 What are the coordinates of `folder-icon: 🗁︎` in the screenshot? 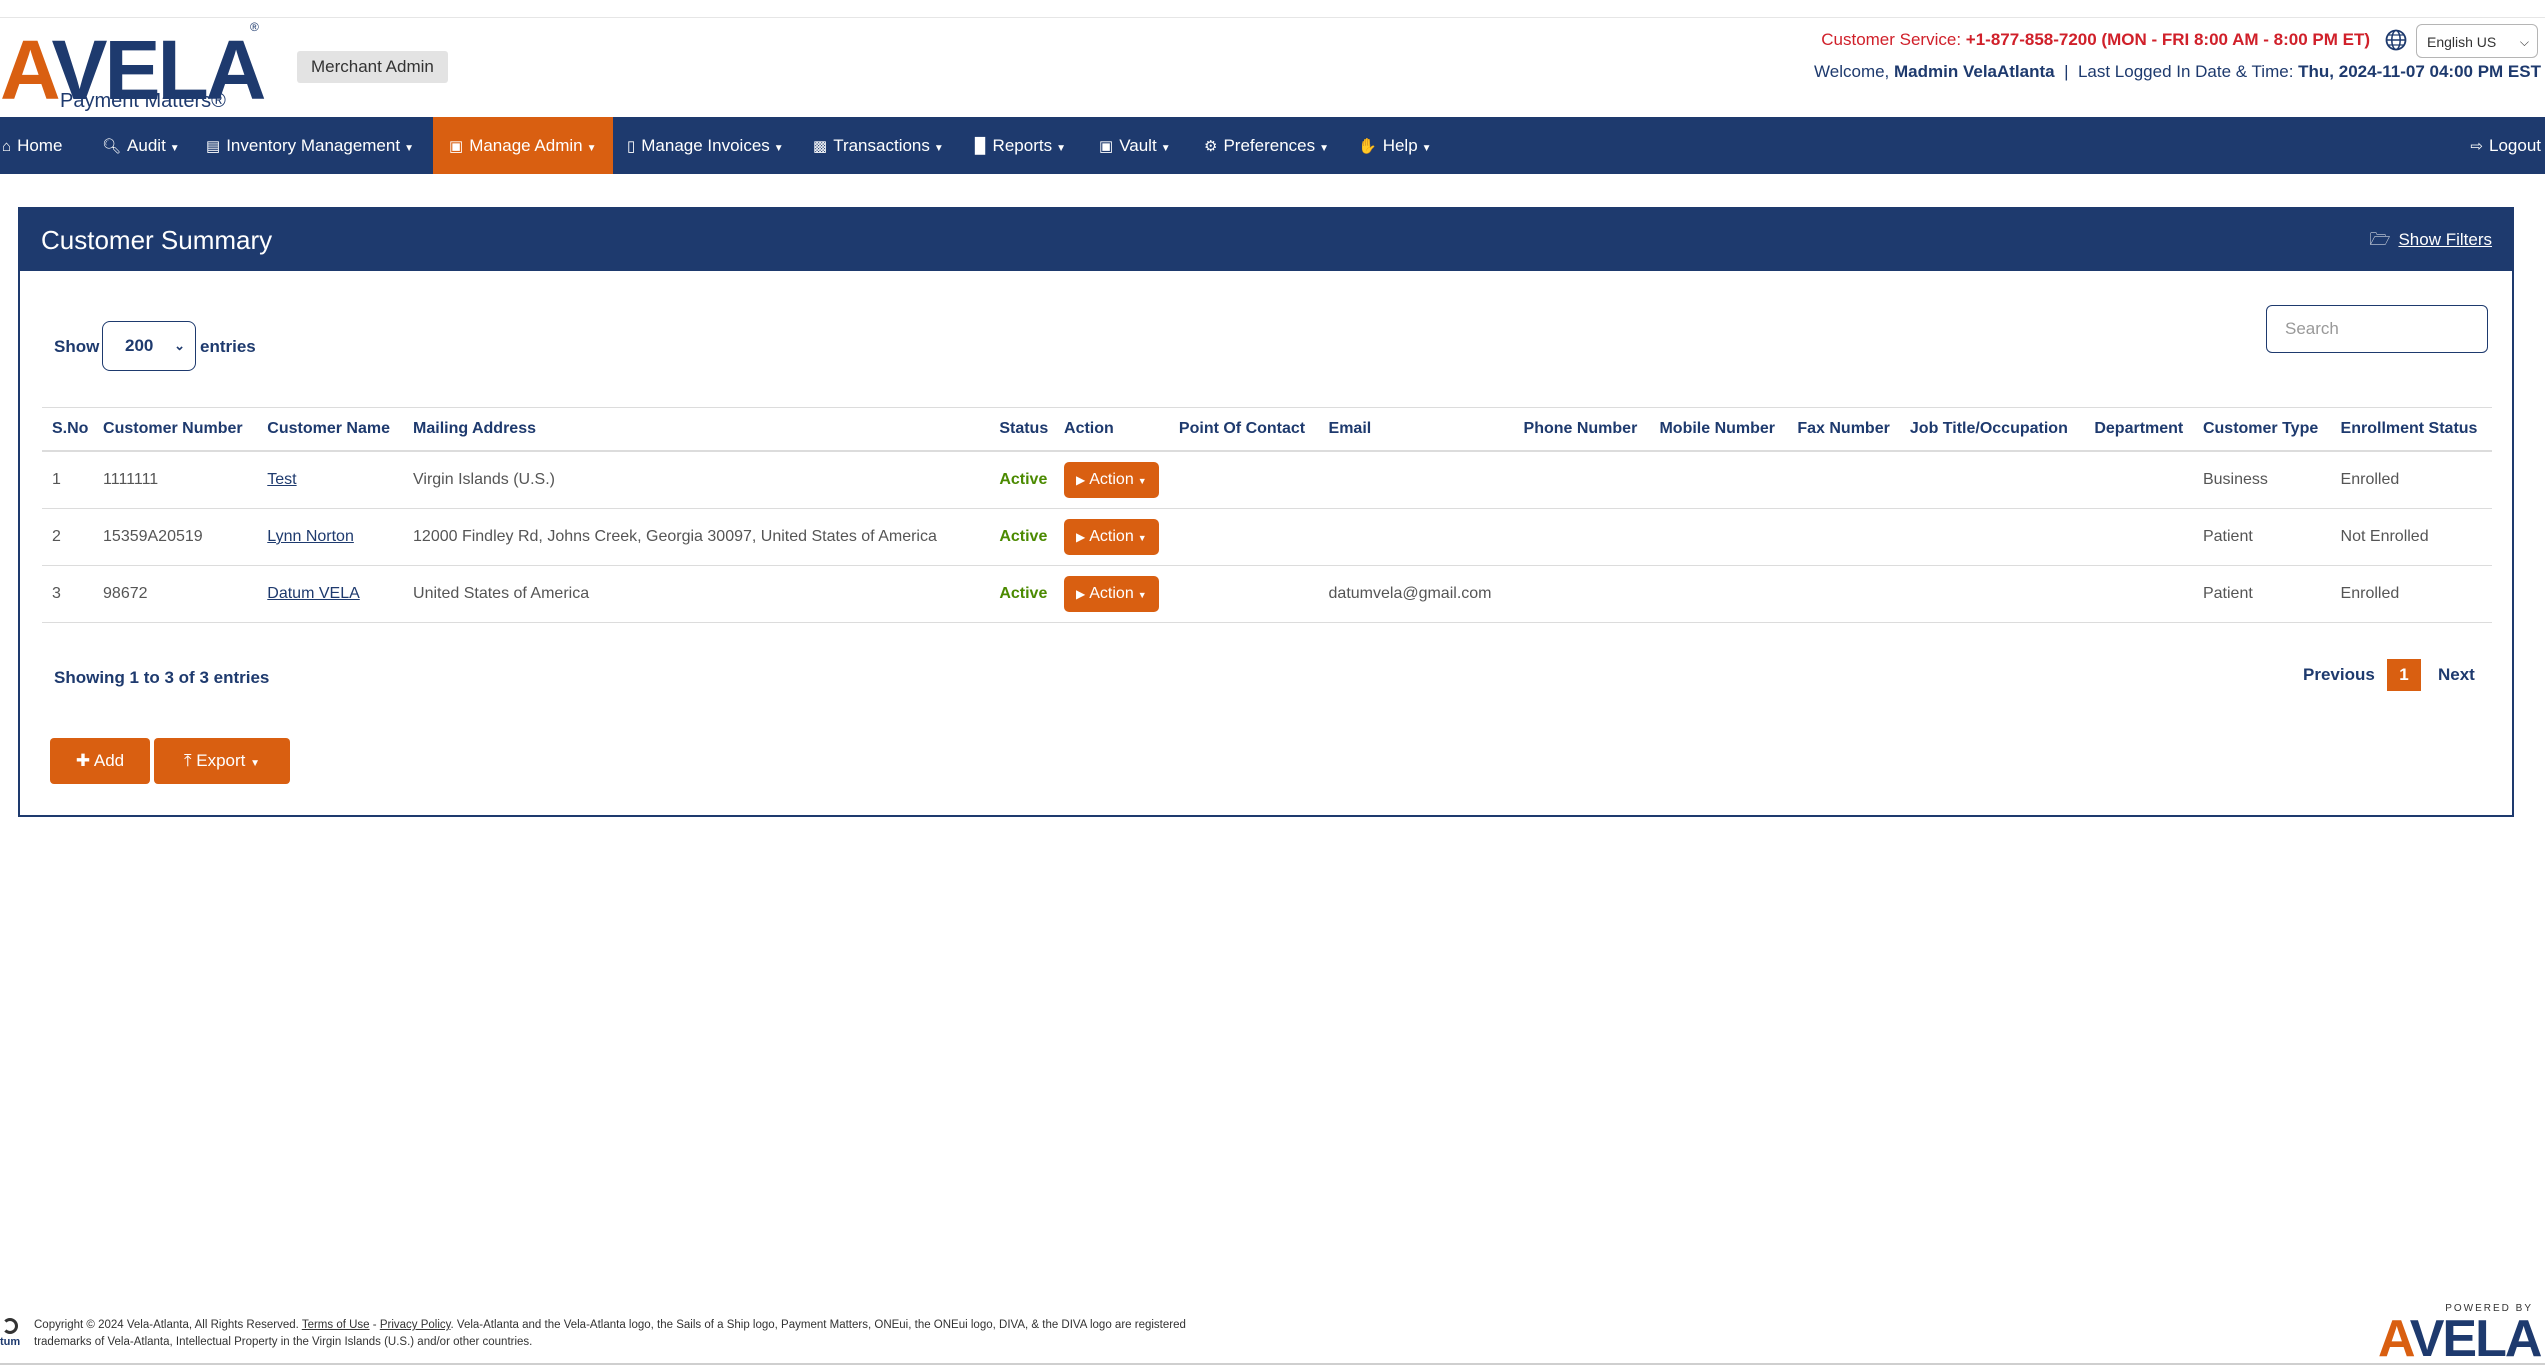 It's located at (2380, 239).